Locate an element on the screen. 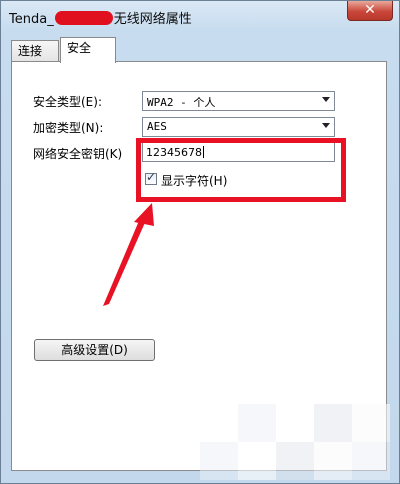 Image resolution: width=400 pixels, height=484 pixels. security-key-input: 12345678 is located at coordinates (238, 152).